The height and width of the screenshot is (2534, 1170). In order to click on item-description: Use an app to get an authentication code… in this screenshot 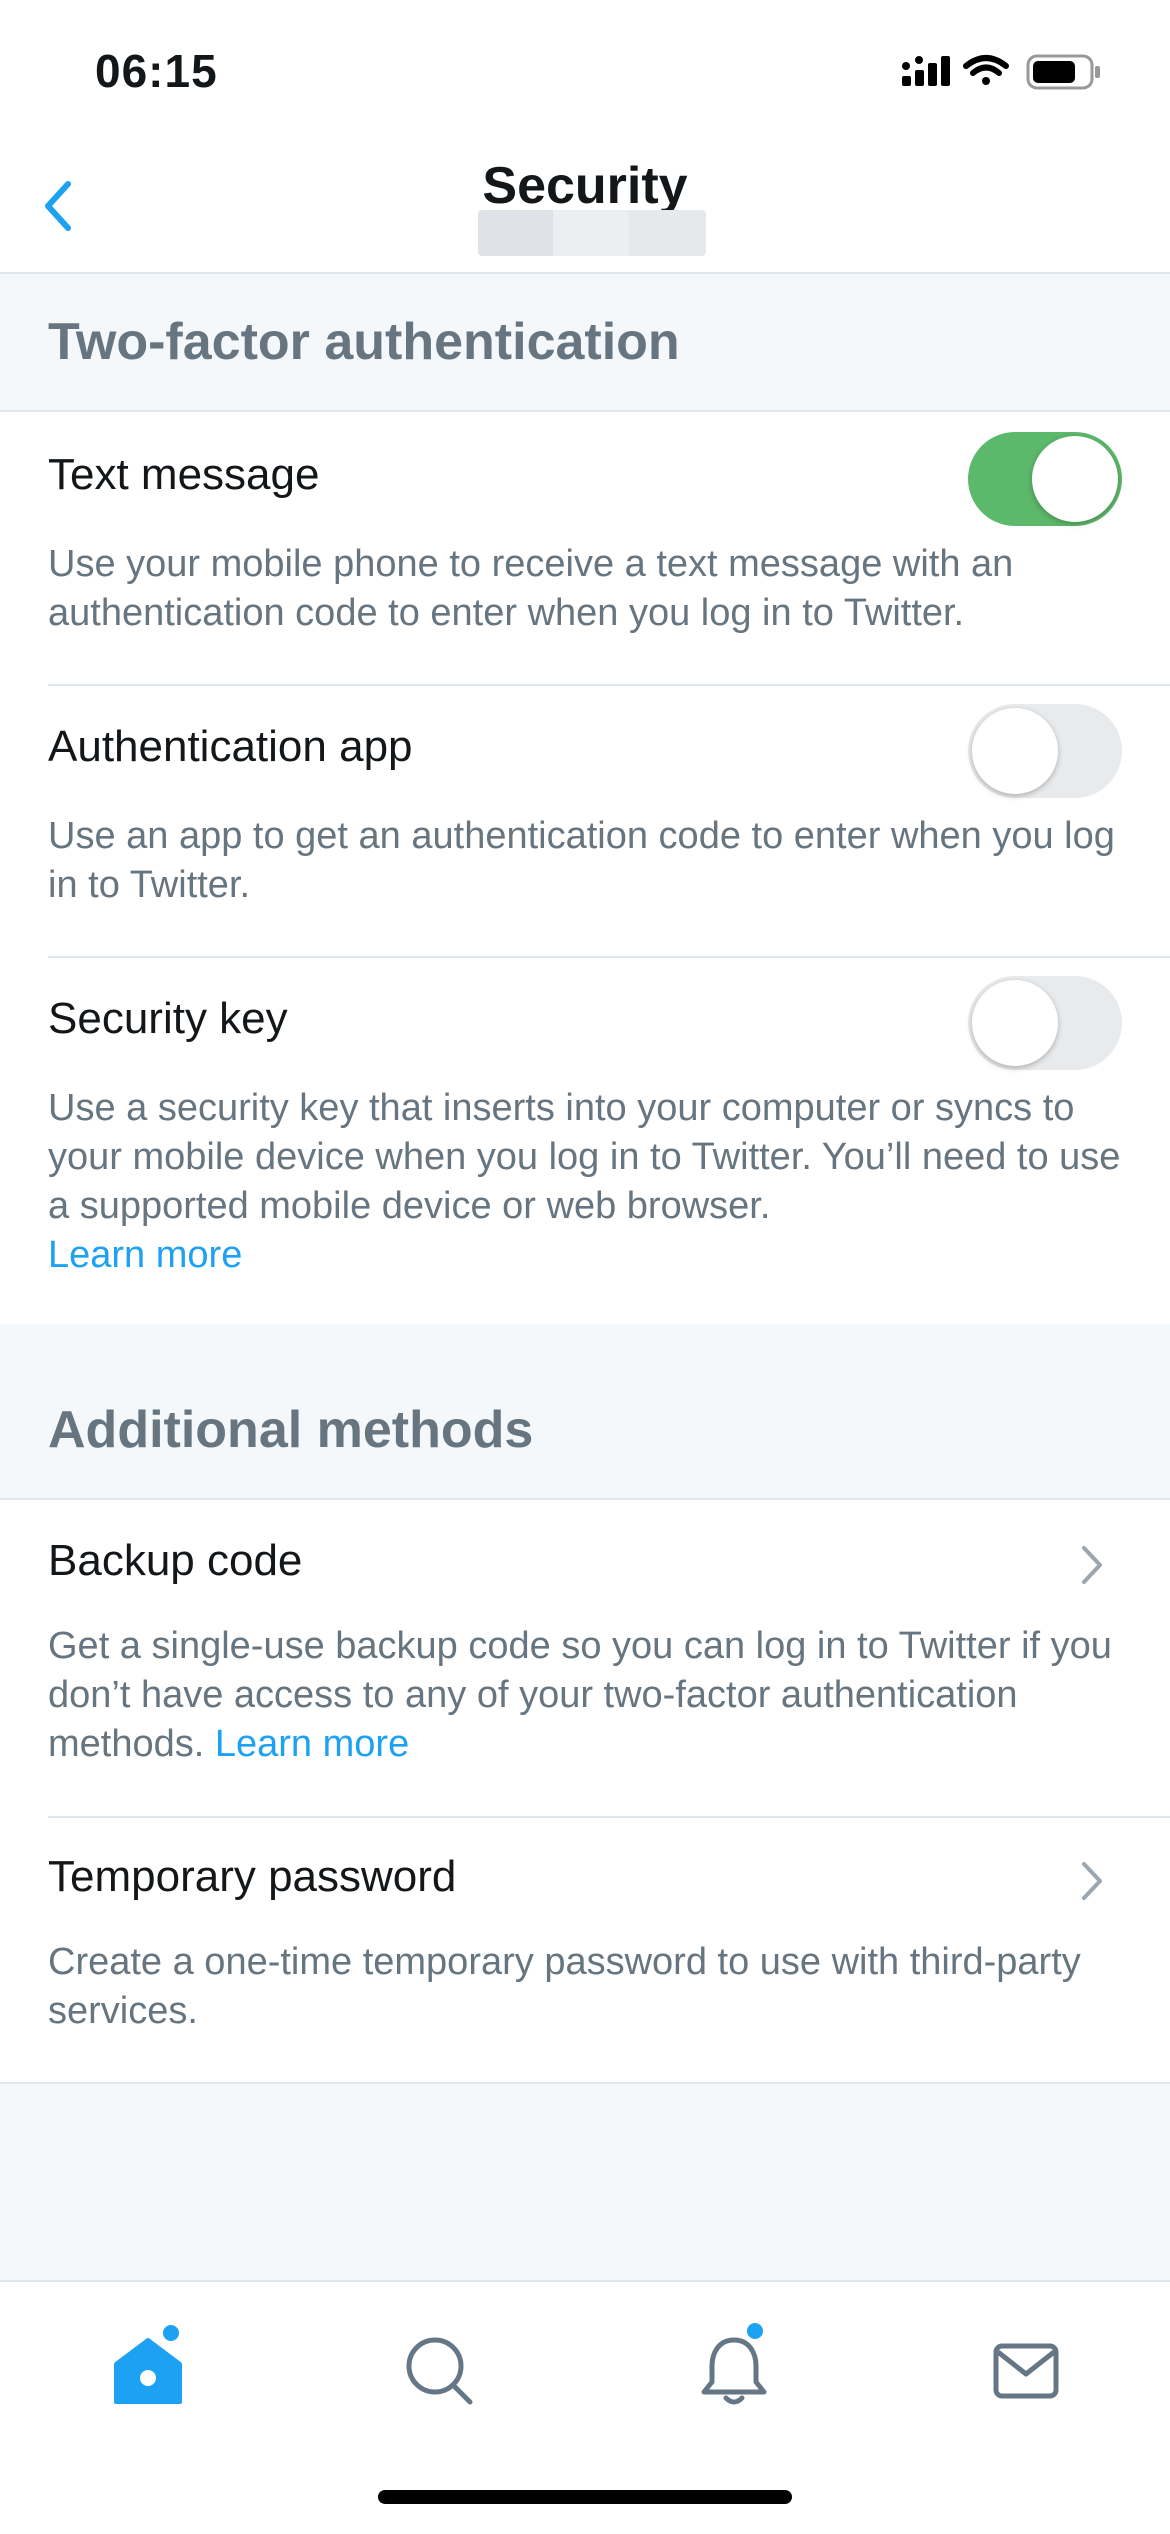, I will do `click(581, 860)`.